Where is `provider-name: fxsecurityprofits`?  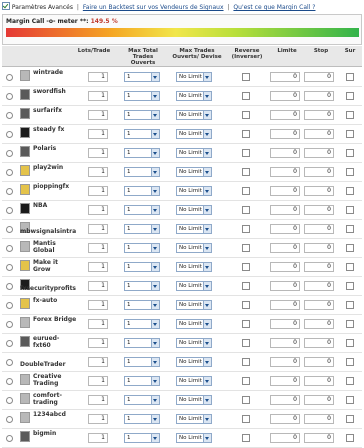 provider-name: fxsecurityprofits is located at coordinates (50, 288).